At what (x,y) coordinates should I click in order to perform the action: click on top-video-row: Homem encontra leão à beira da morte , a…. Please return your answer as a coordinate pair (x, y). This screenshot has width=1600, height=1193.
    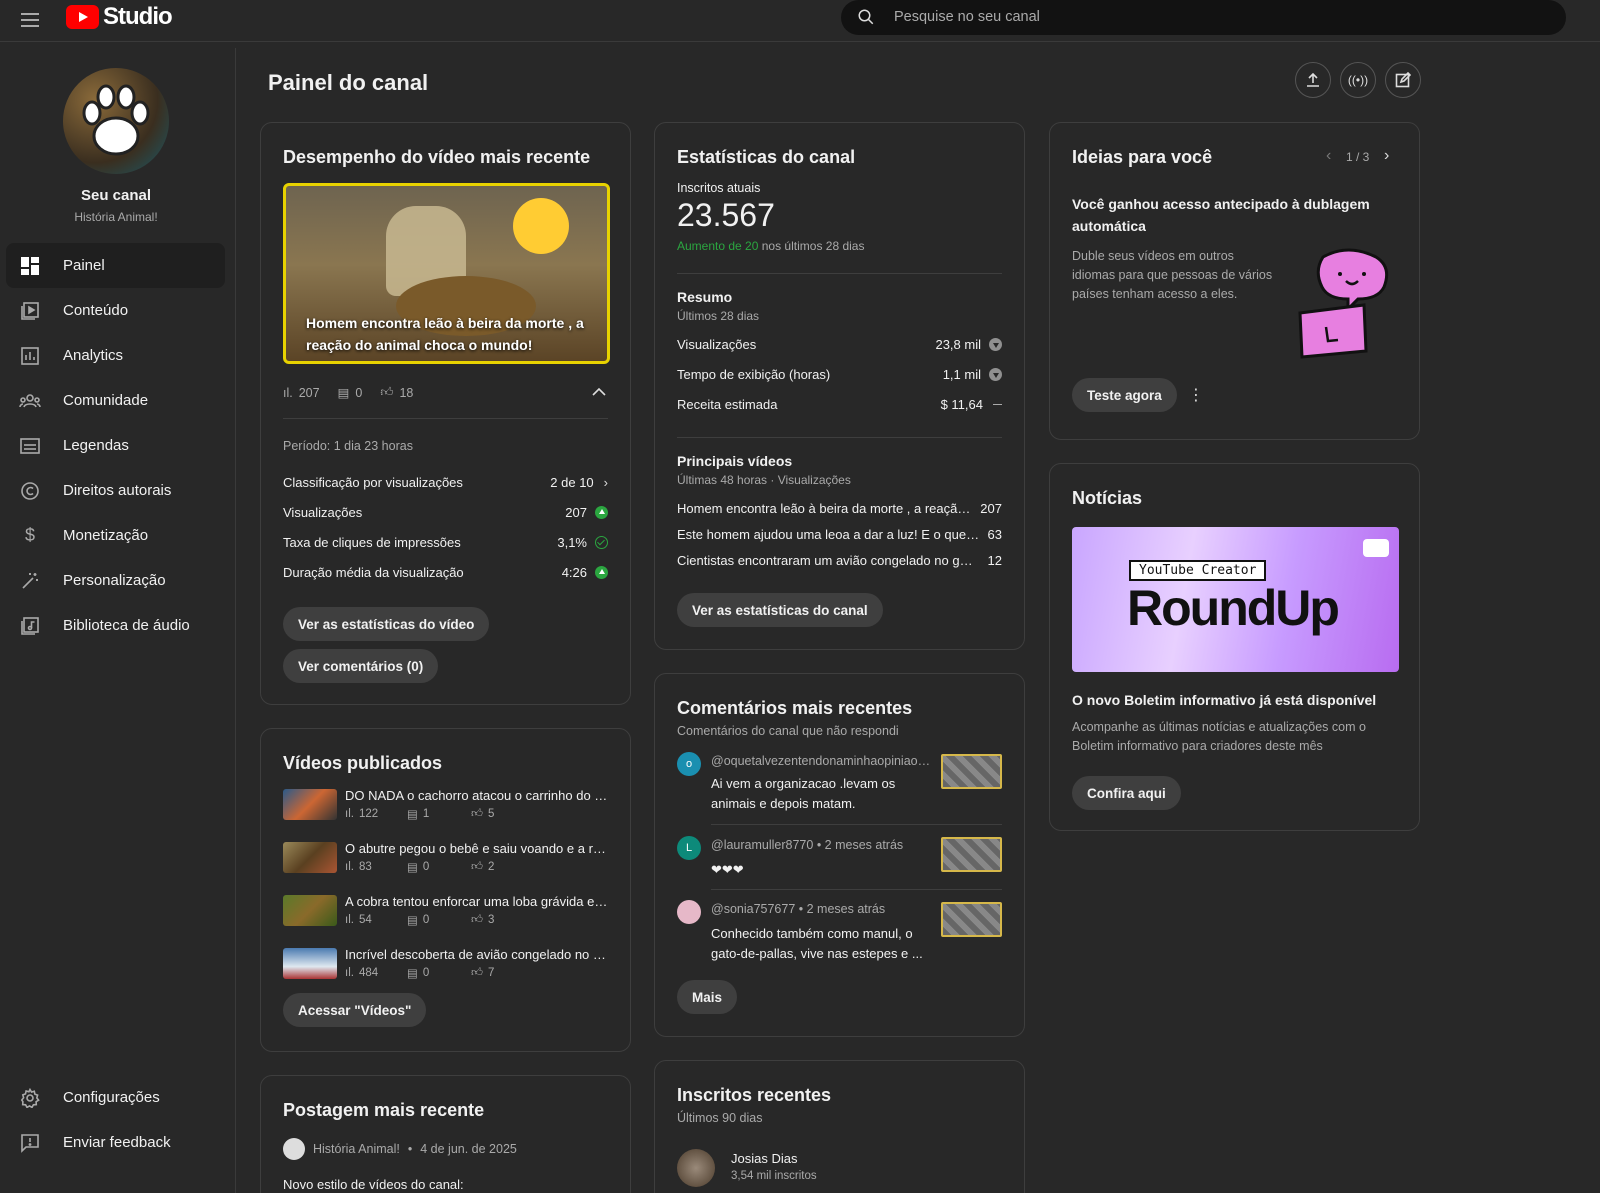
    Looking at the image, I should click on (839, 508).